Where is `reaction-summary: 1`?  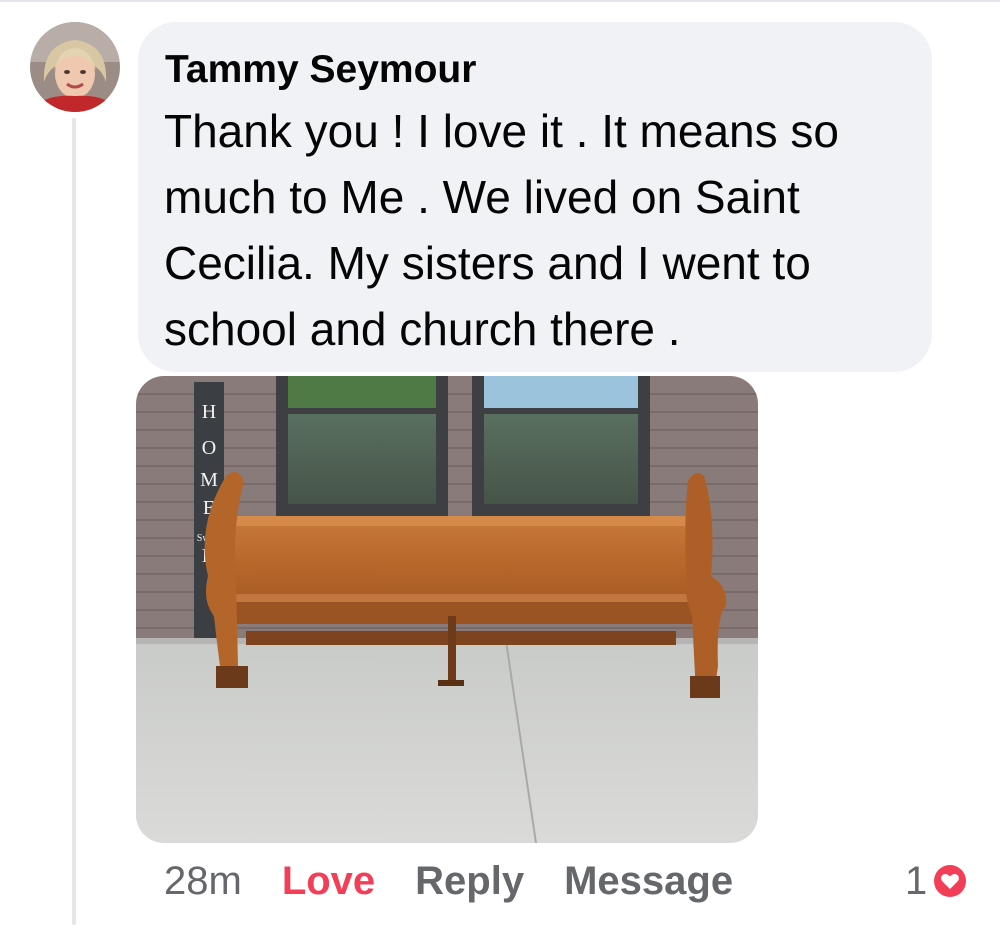 reaction-summary: 1 is located at coordinates (937, 881).